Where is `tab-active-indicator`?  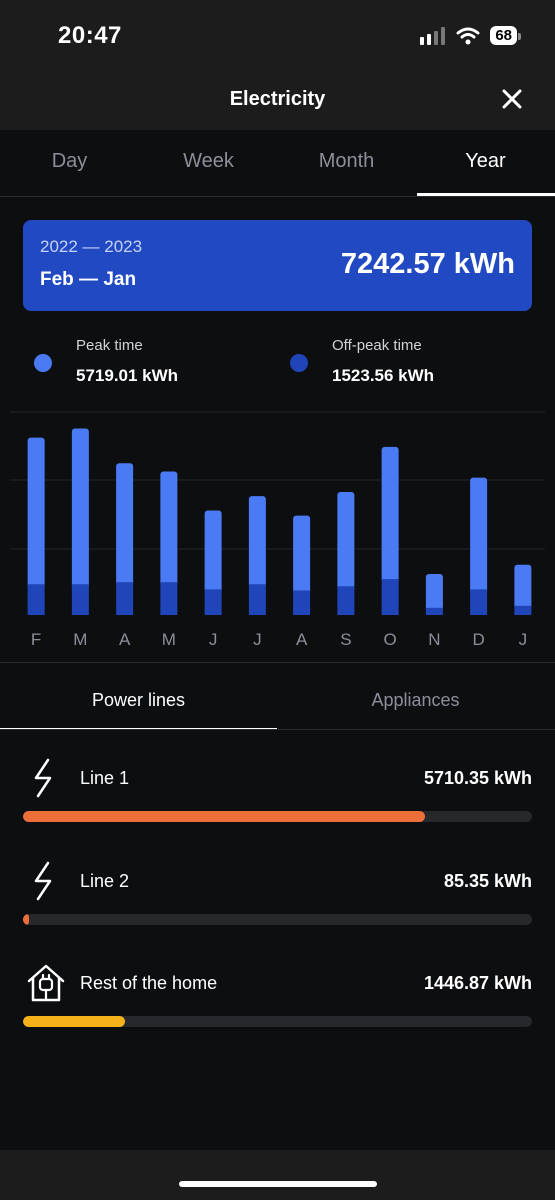 tab-active-indicator is located at coordinates (486, 194).